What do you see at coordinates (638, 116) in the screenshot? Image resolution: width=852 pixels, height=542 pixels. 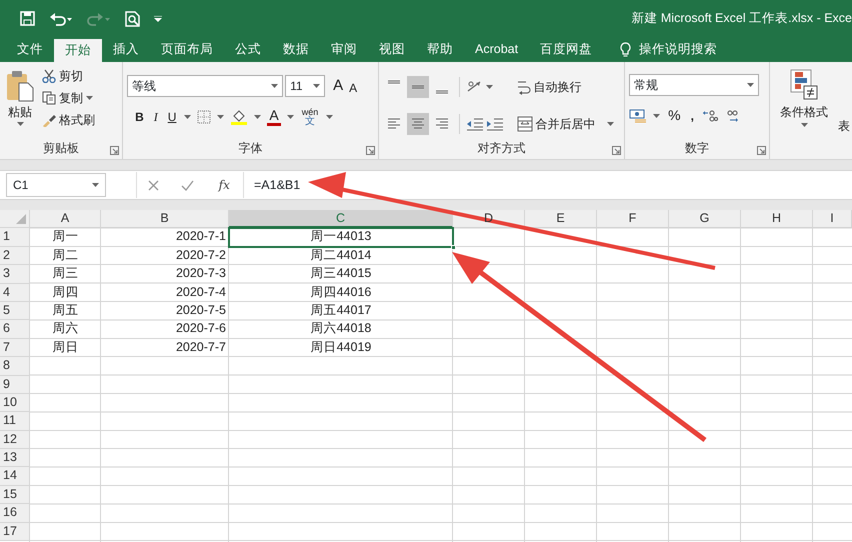 I see `currency-icon` at bounding box center [638, 116].